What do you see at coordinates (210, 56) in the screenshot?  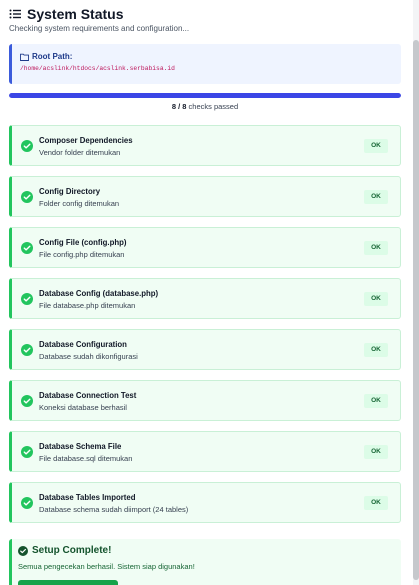 I see `root-path-label-row: Root Path:` at bounding box center [210, 56].